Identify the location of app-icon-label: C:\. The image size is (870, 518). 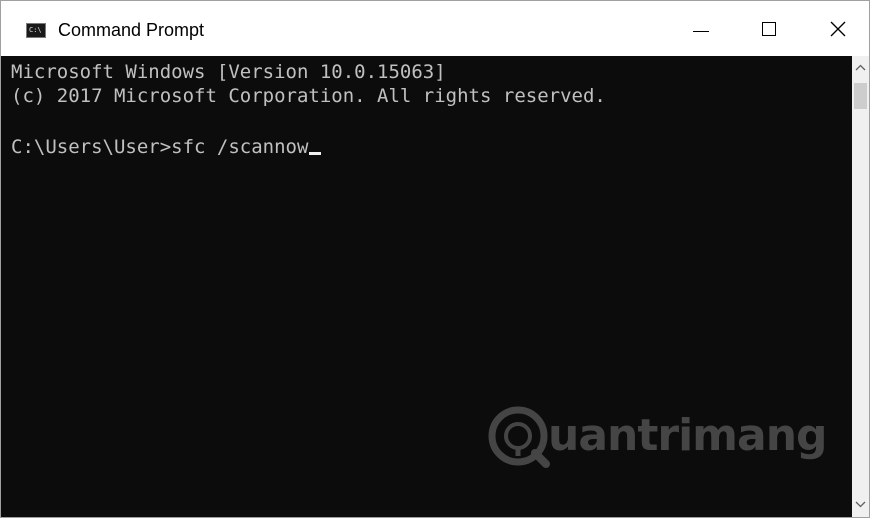
(35, 30).